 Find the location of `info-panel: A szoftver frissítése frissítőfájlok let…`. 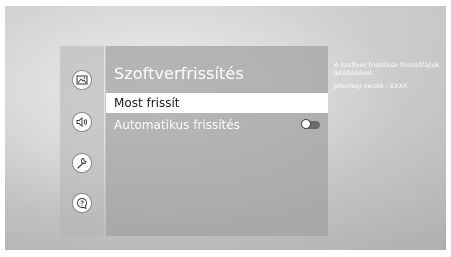

info-panel: A szoftver frissítése frissítőfájlok let… is located at coordinates (390, 75).